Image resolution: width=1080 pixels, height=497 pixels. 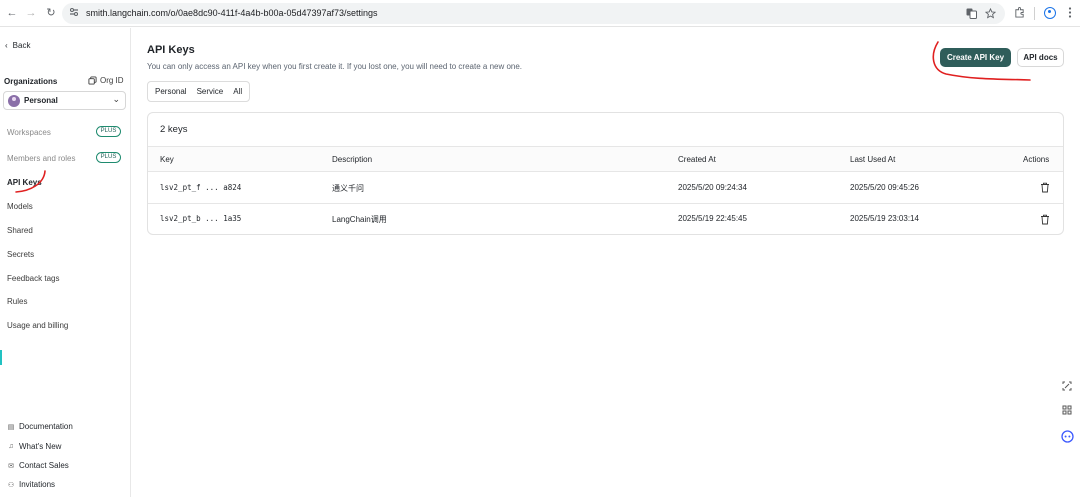 I want to click on sidebar-item-rules: Rules, so click(x=17, y=301).